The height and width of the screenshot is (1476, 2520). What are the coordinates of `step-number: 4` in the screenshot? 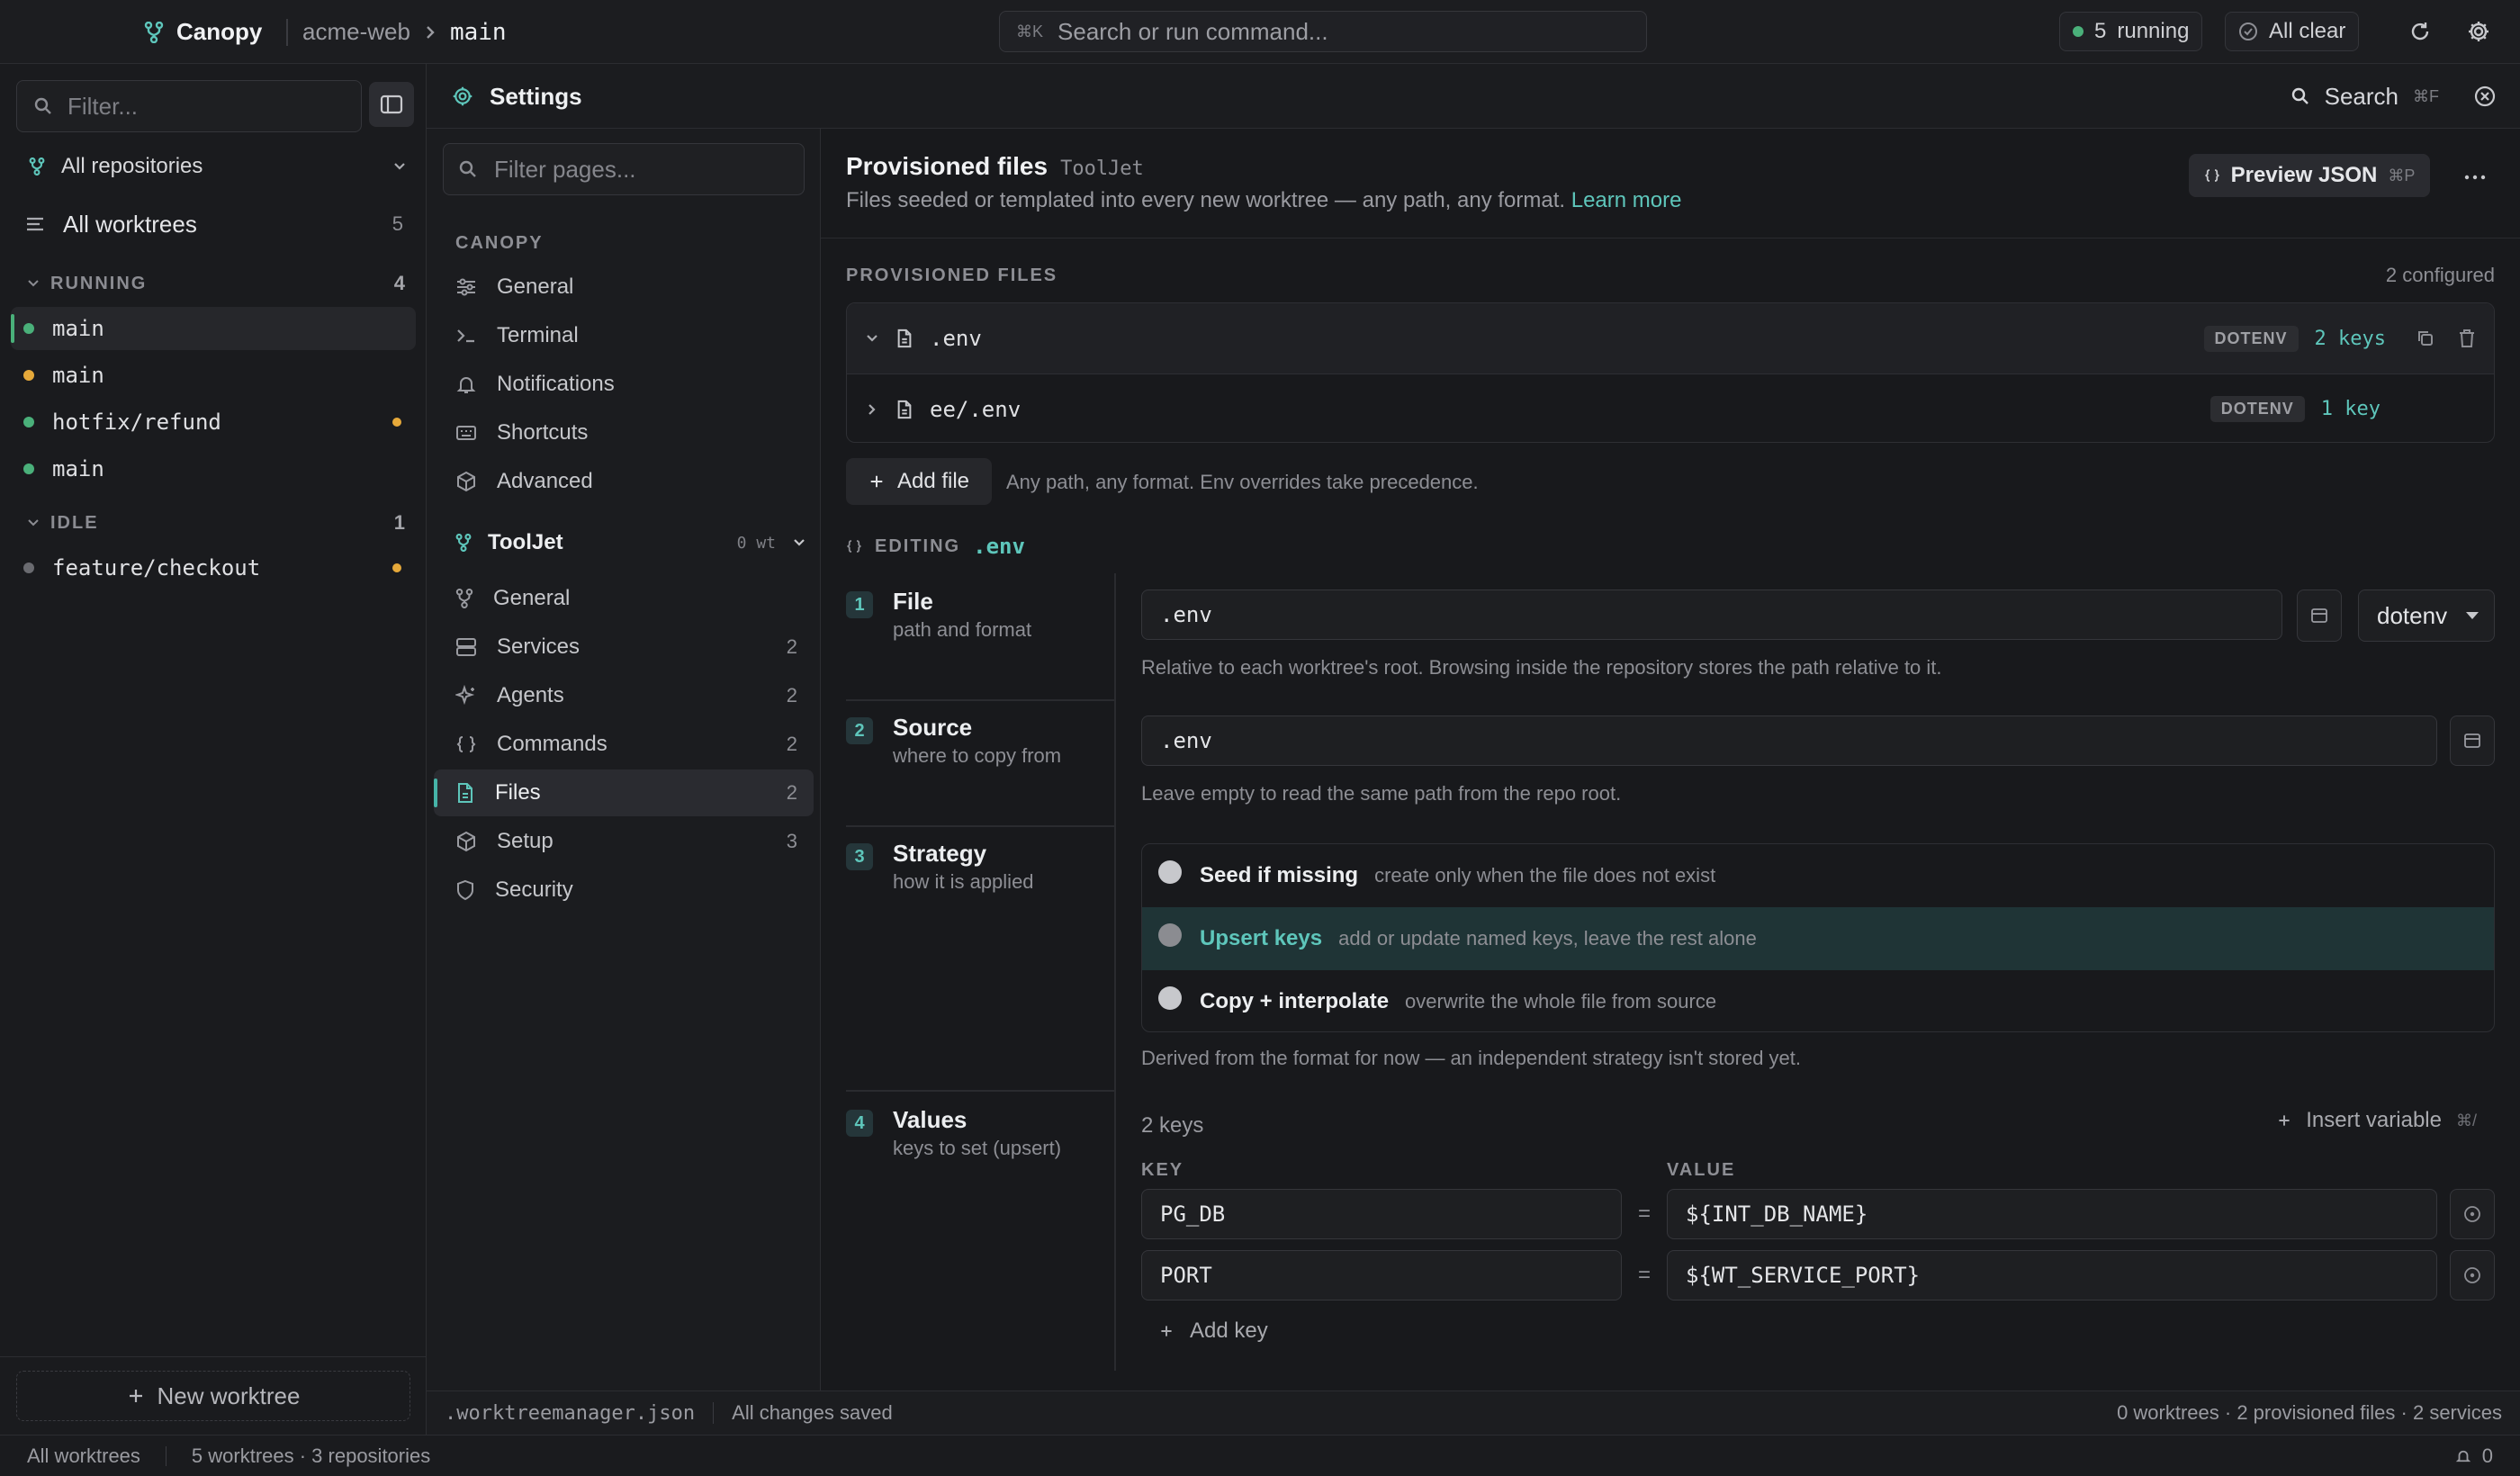 It's located at (859, 1124).